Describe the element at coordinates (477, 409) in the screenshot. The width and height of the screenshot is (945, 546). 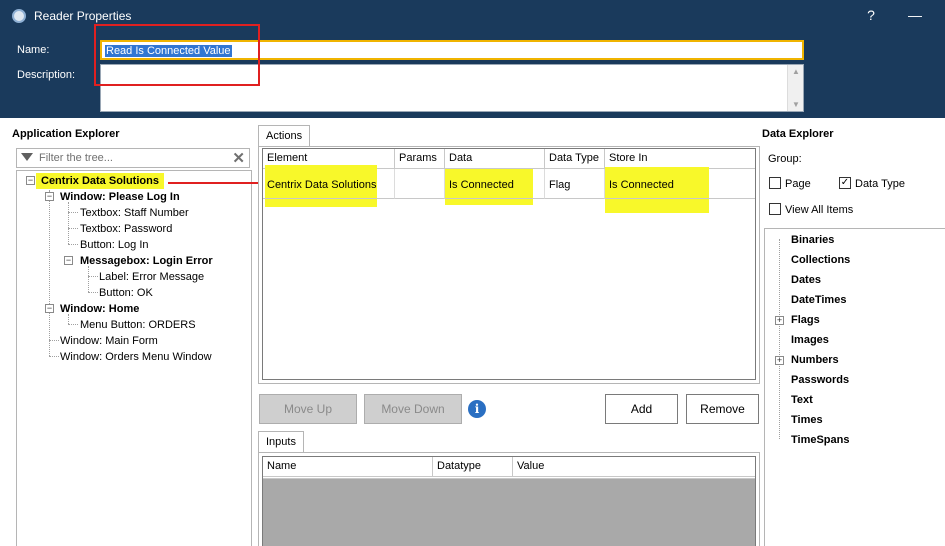
I see `info-icon: i` at that location.